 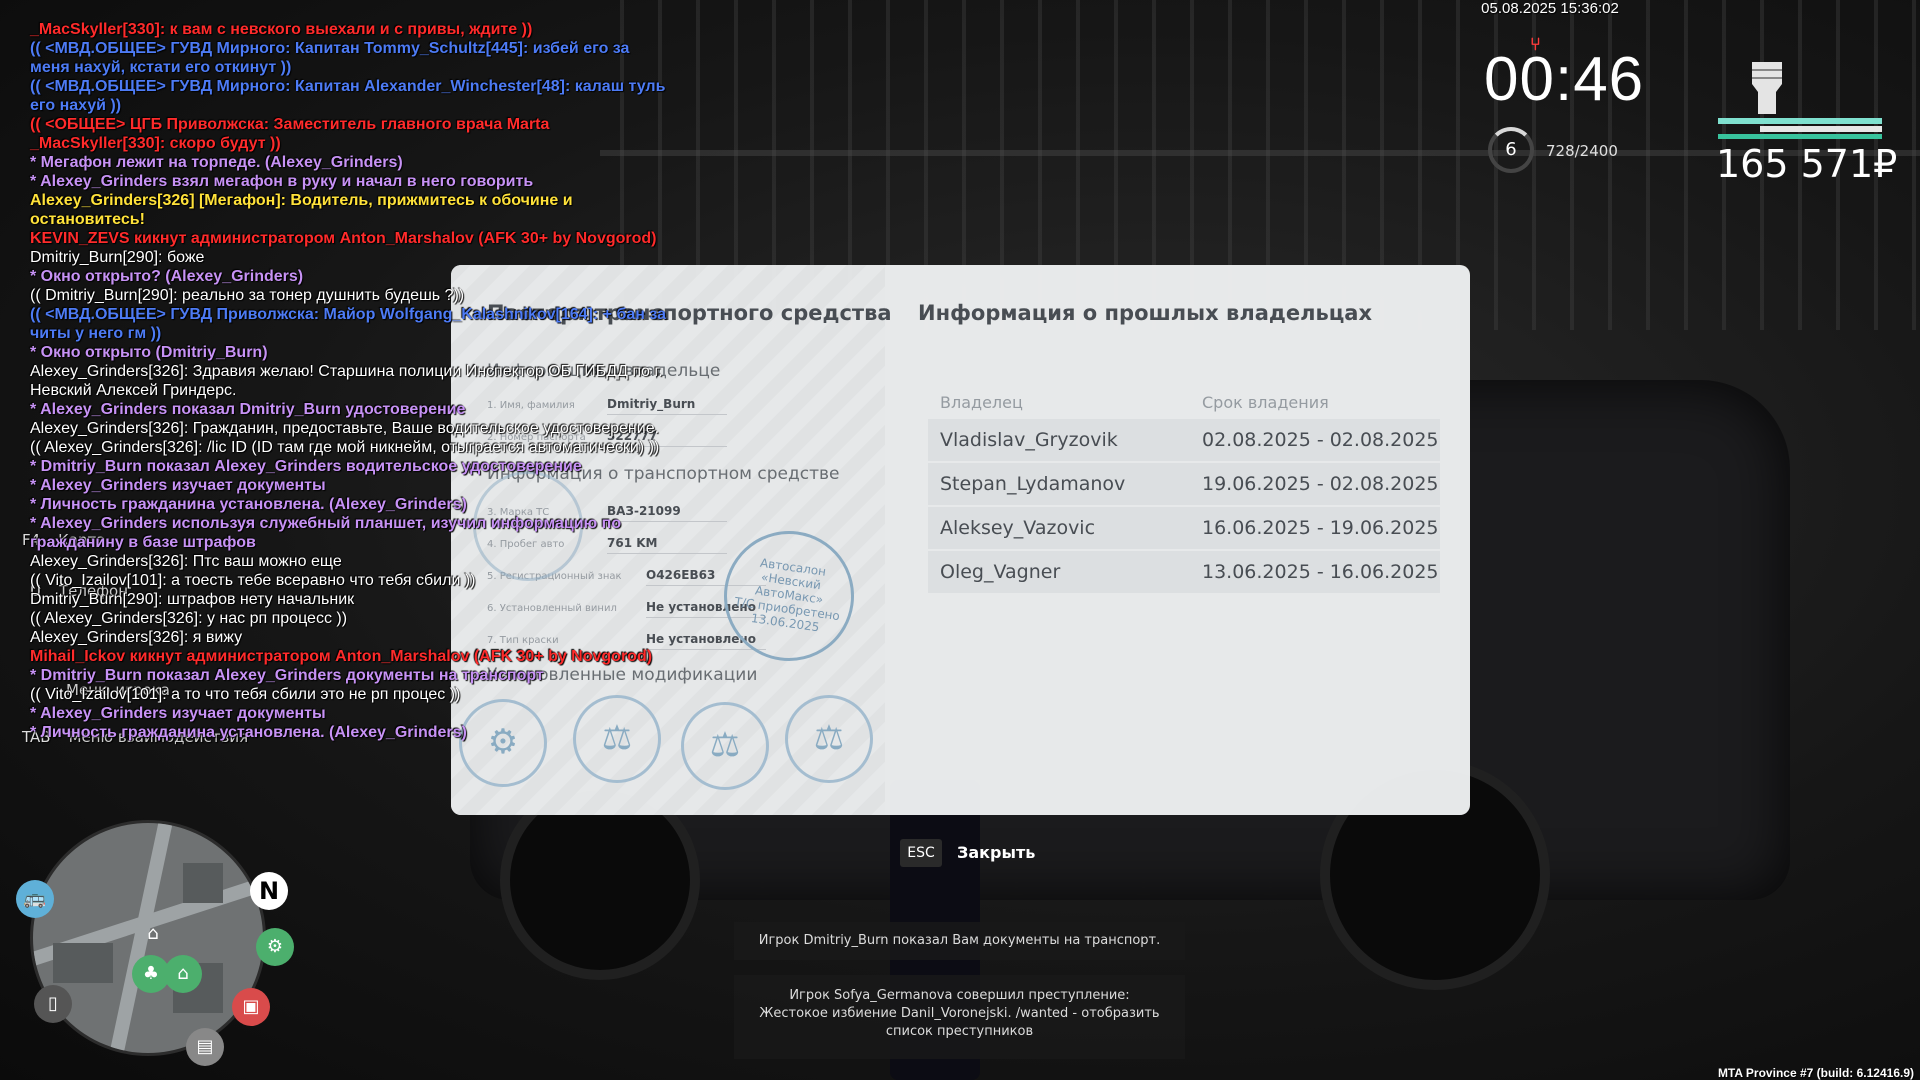 What do you see at coordinates (1265, 402) in the screenshot?
I see `col-period-header: Срок владения` at bounding box center [1265, 402].